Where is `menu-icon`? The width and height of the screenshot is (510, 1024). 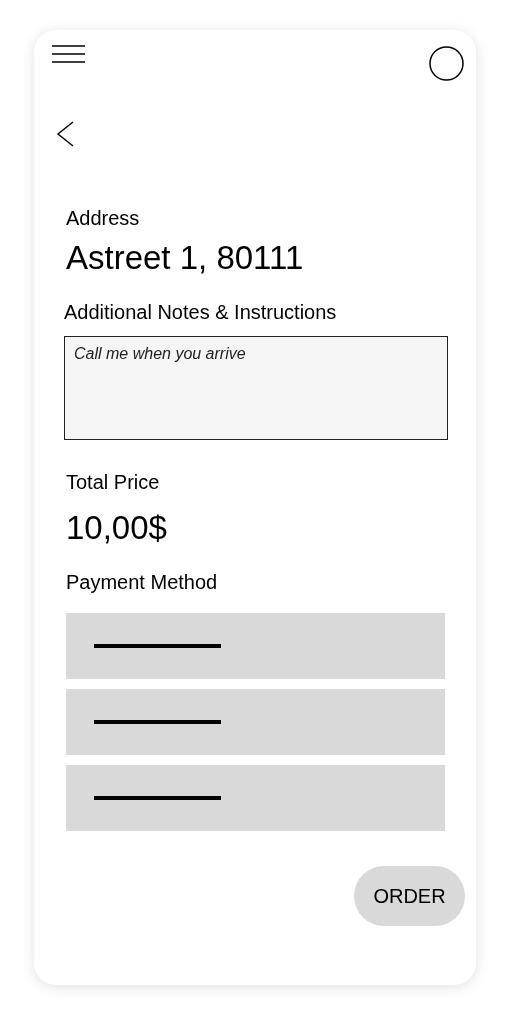
menu-icon is located at coordinates (68, 54).